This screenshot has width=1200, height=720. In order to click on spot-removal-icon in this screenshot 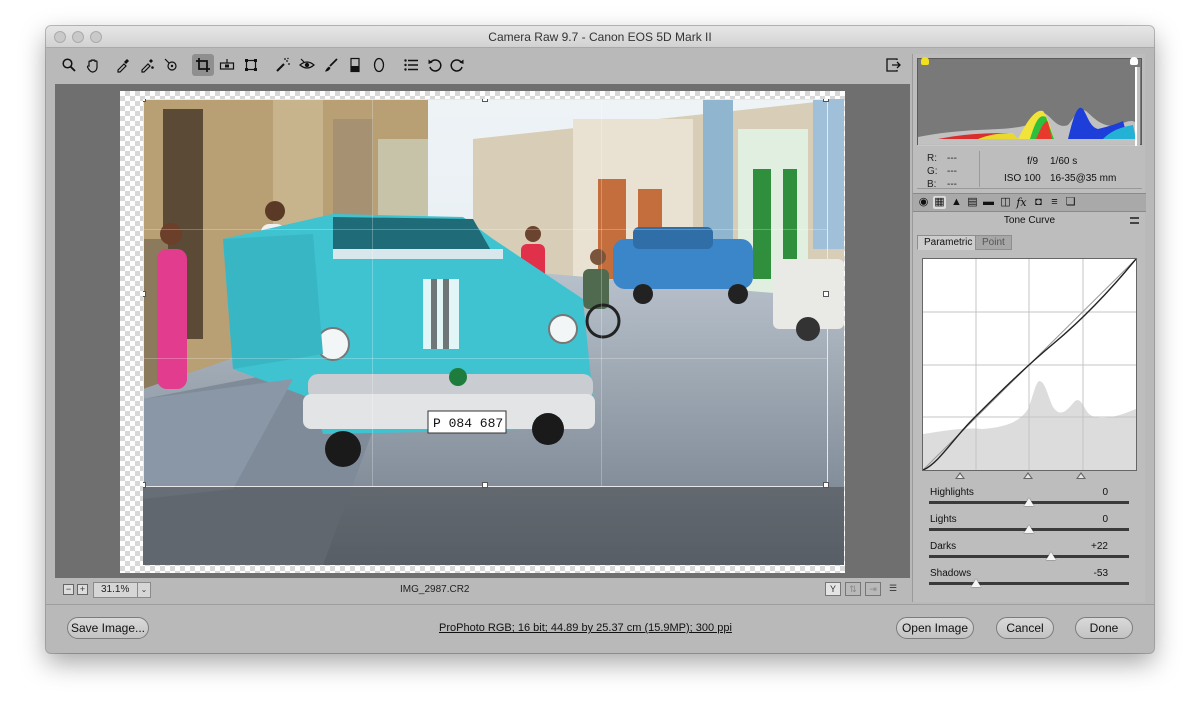, I will do `click(283, 64)`.